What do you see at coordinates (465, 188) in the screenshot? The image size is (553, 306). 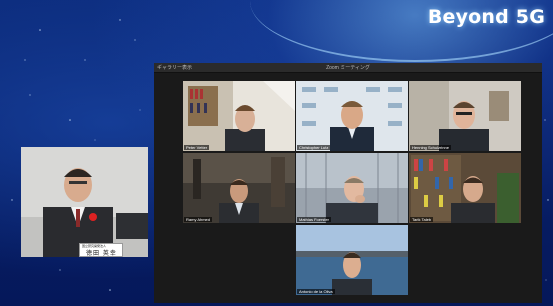 I see `video-tile-6: Tarik Taleb` at bounding box center [465, 188].